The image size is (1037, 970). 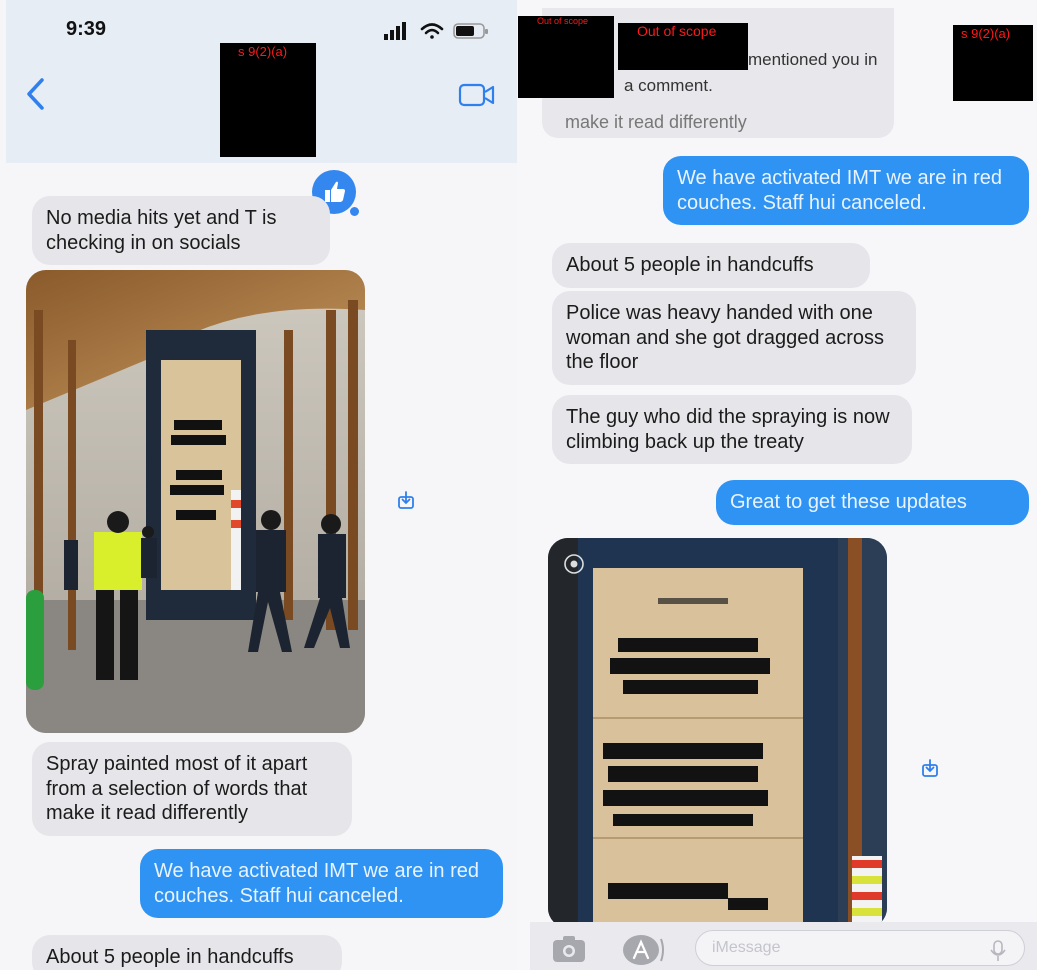 What do you see at coordinates (998, 951) in the screenshot?
I see `mic-icon` at bounding box center [998, 951].